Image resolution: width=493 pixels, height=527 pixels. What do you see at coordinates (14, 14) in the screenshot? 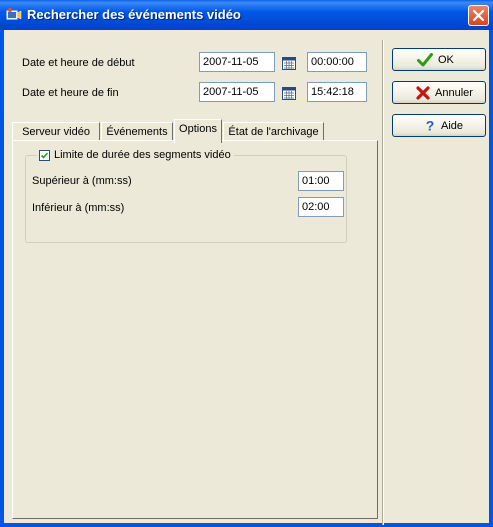
I see `video-camera-icon` at bounding box center [14, 14].